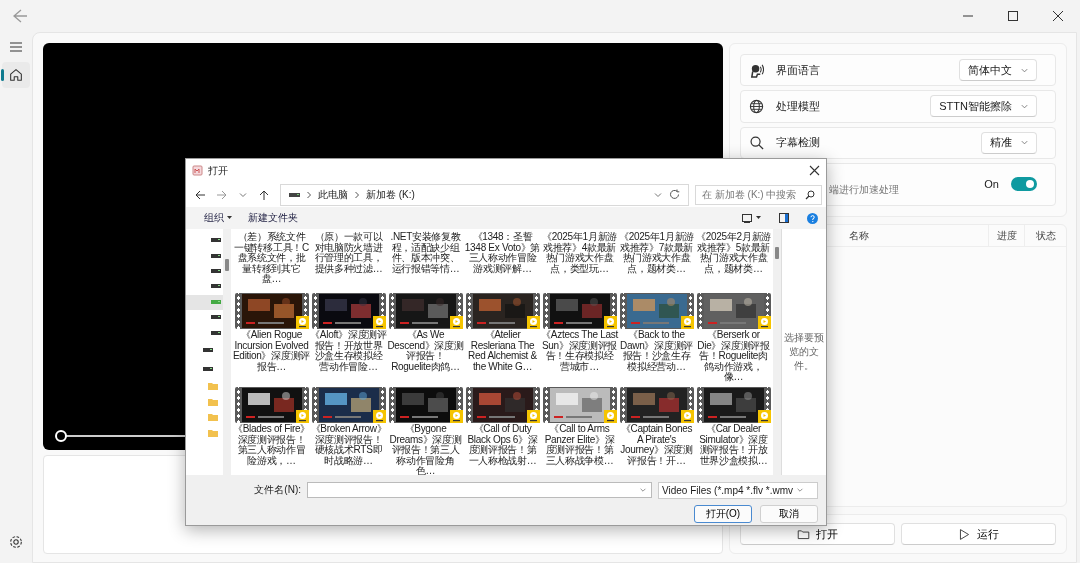 The image size is (1080, 563). What do you see at coordinates (218, 170) in the screenshot?
I see `dialog-title: 打开` at bounding box center [218, 170].